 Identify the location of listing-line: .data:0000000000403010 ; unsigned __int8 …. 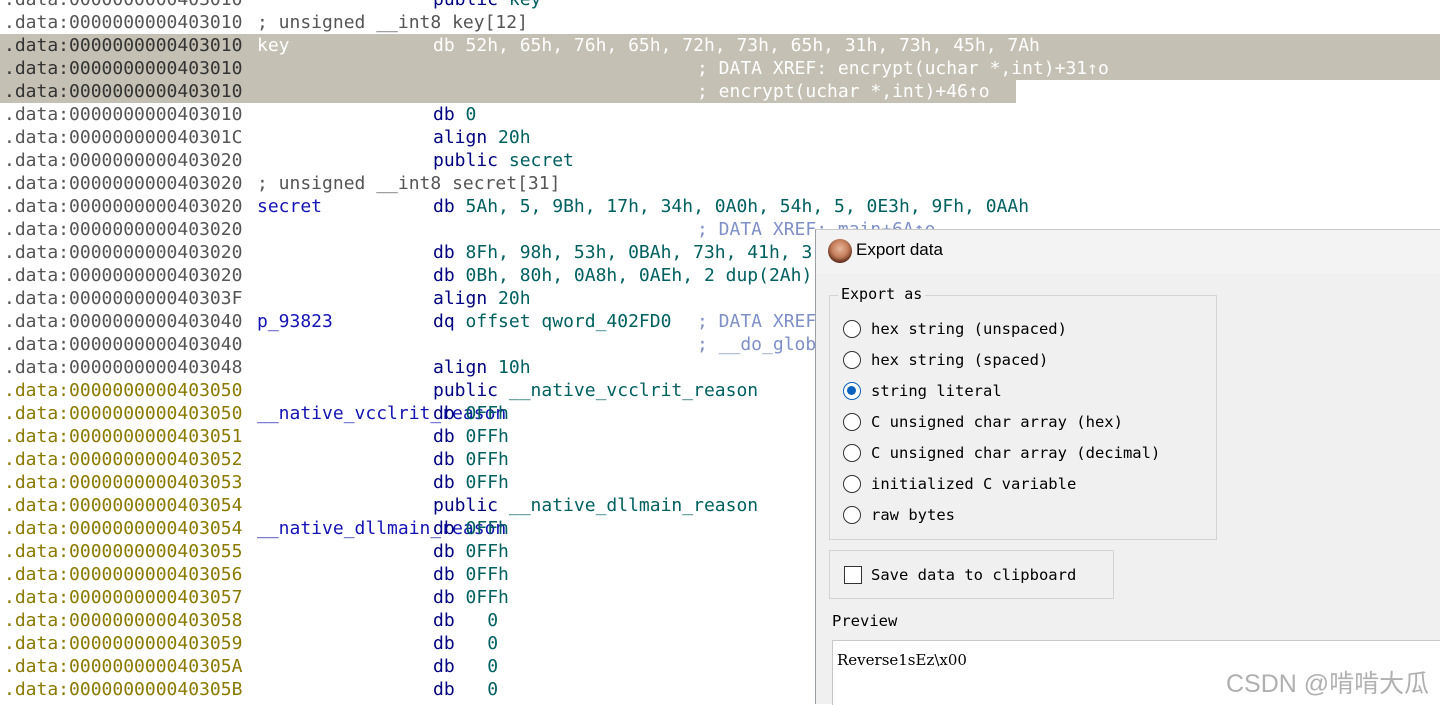
(720, 22).